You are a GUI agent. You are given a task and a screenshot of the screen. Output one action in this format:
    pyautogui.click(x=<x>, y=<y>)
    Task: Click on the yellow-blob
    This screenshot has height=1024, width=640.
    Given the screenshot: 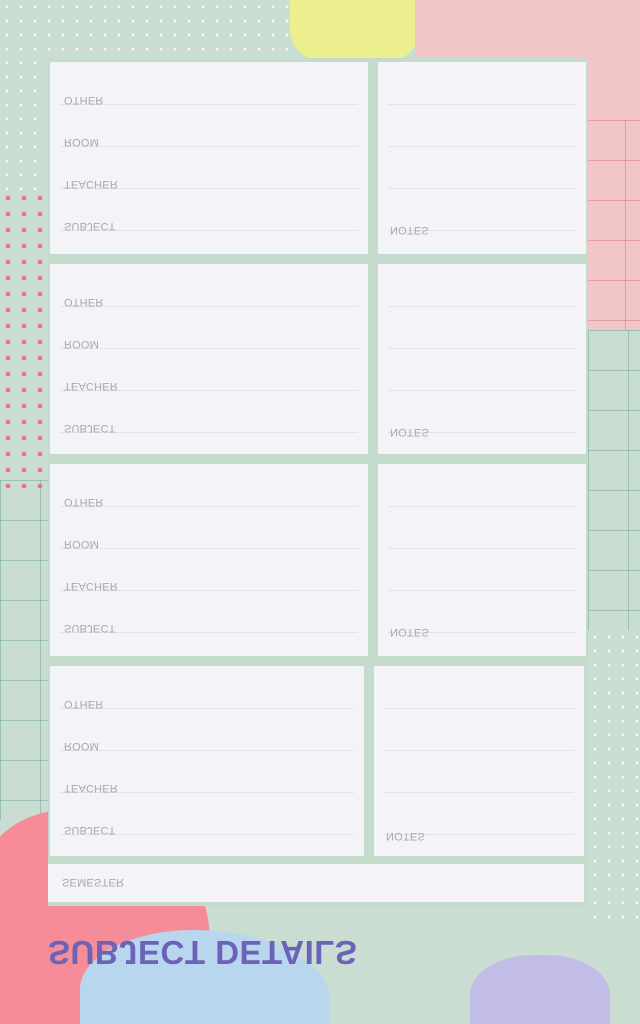 What is the action you would take?
    pyautogui.click(x=355, y=30)
    